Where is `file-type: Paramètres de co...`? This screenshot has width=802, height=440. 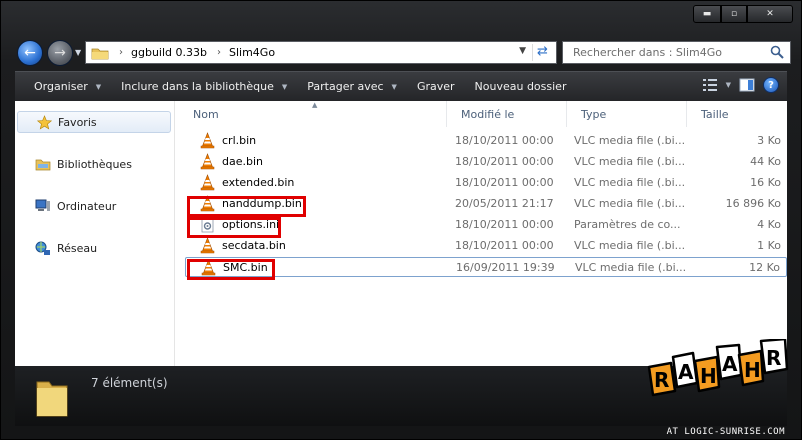 file-type: Paramètres de co... is located at coordinates (627, 224).